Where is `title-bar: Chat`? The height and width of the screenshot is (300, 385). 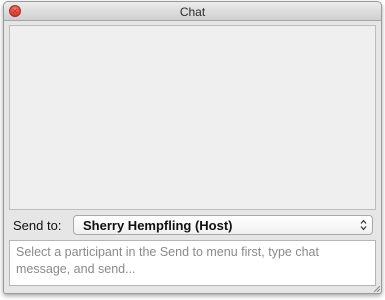
title-bar: Chat is located at coordinates (192, 11).